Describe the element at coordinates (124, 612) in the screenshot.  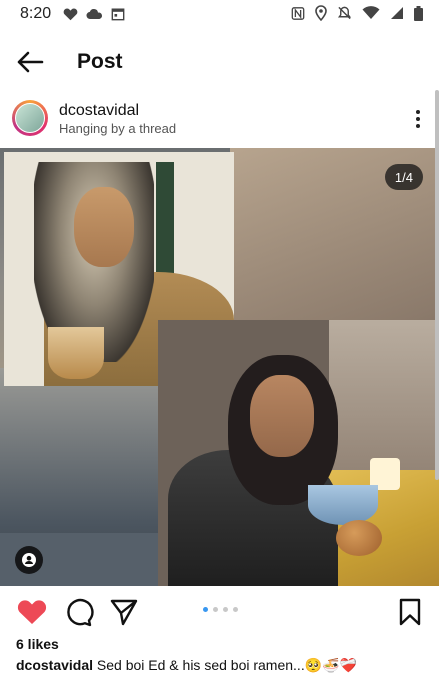
I see `paper-plane-icon` at that location.